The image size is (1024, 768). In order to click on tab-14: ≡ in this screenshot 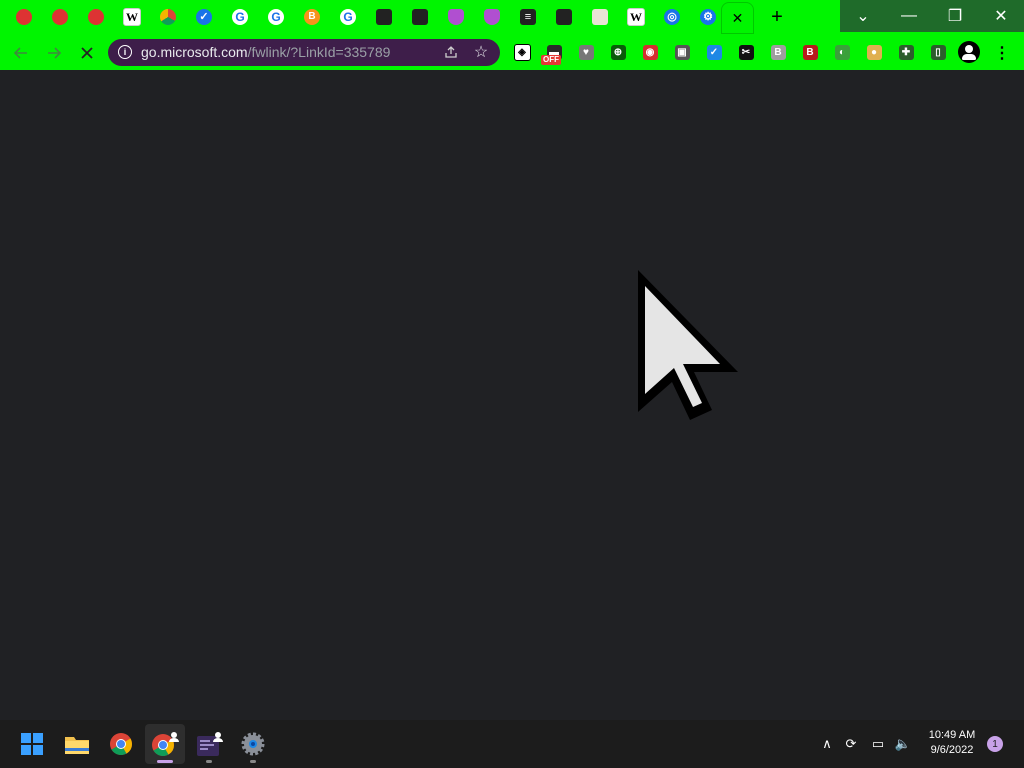, I will do `click(528, 17)`.